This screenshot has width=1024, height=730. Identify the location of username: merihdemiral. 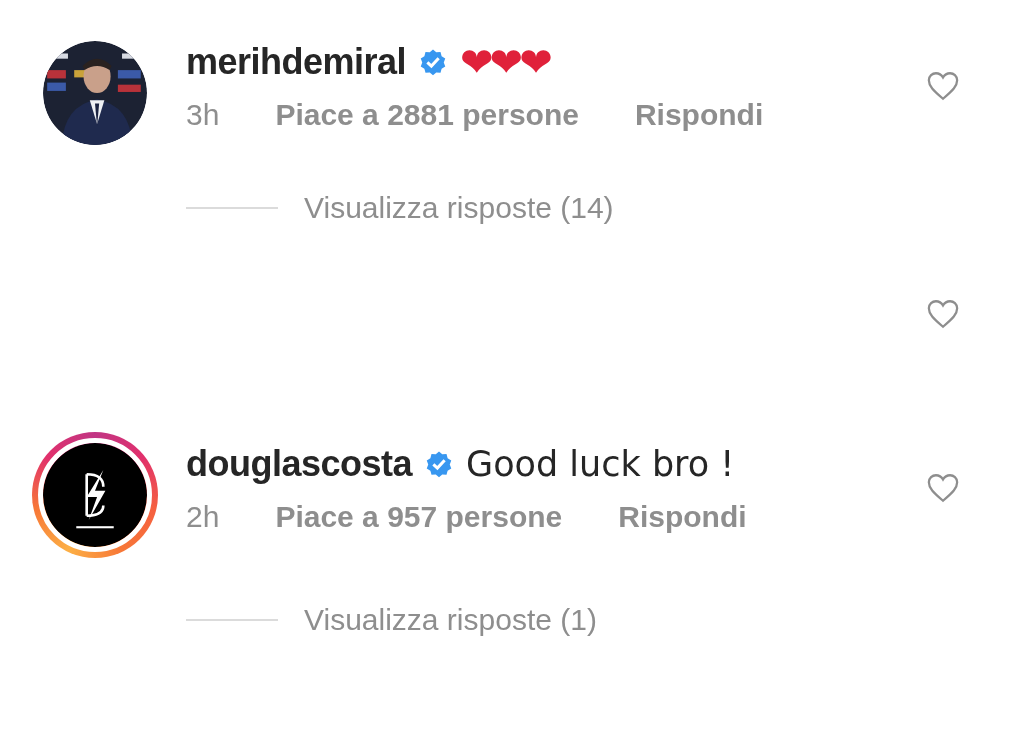
(296, 62).